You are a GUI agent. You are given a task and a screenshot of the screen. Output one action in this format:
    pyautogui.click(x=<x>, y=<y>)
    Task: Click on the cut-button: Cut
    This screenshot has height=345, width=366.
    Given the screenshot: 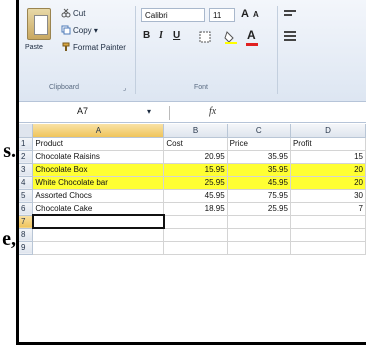 What is the action you would take?
    pyautogui.click(x=79, y=13)
    